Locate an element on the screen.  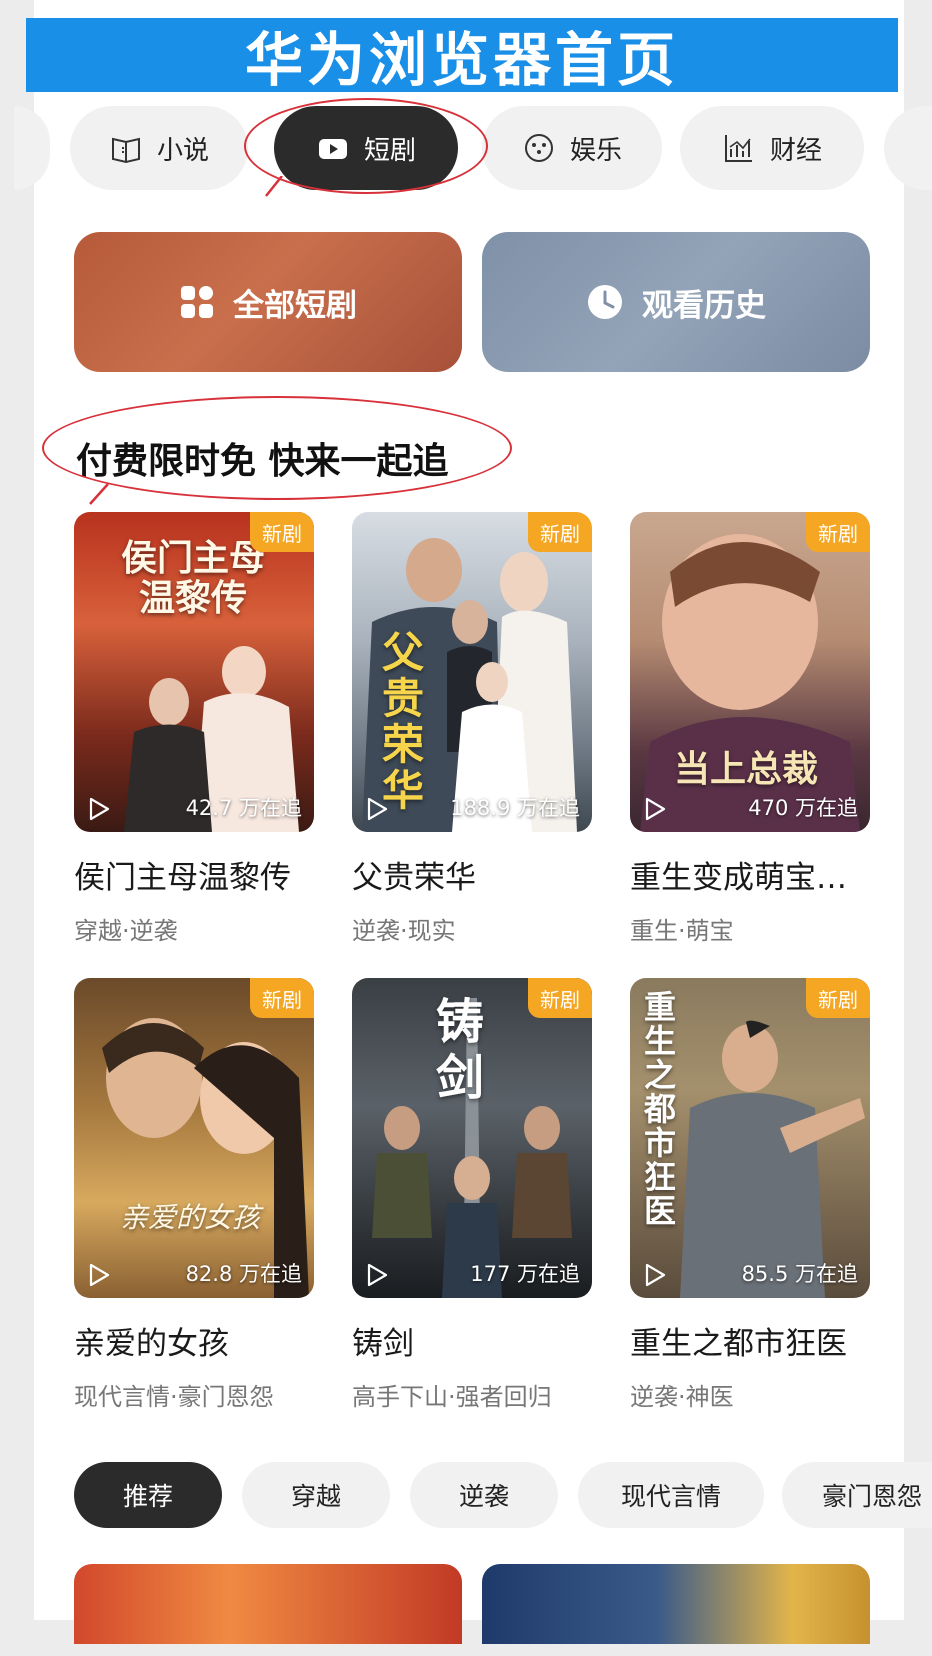
drama-tags: 高手下山·强者回归 is located at coordinates (452, 1397).